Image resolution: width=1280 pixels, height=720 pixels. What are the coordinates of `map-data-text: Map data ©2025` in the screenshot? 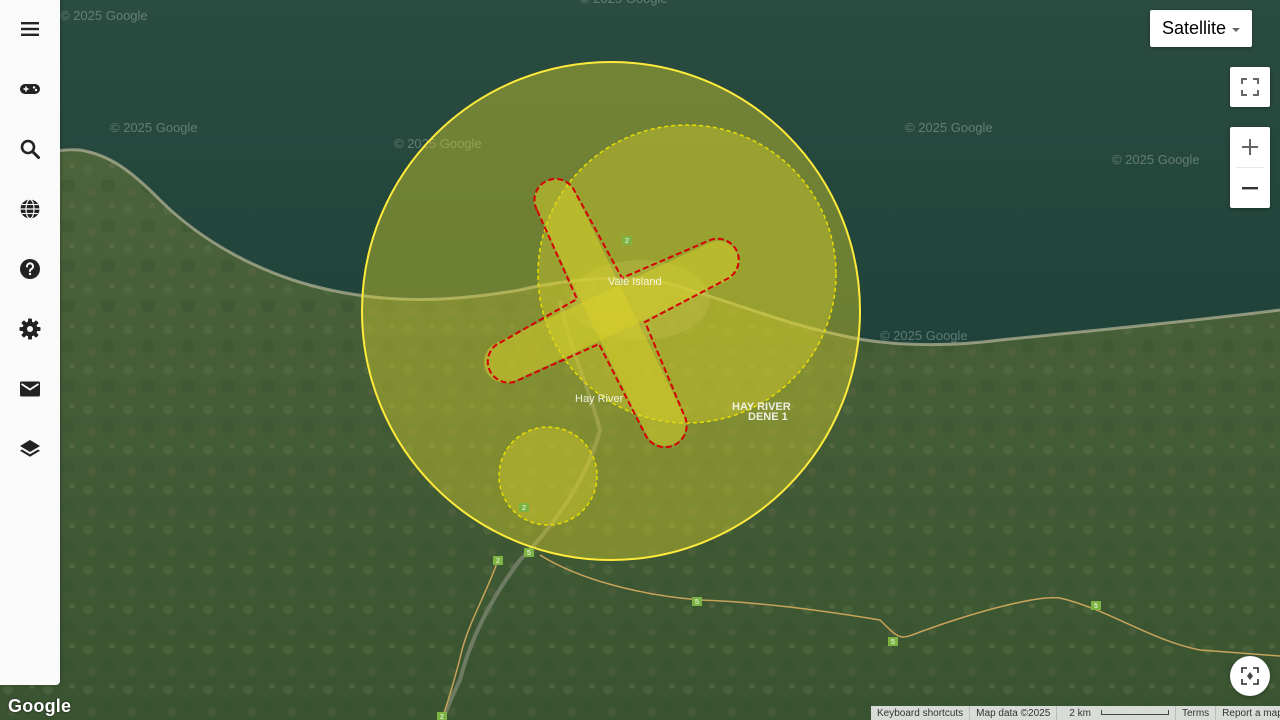 It's located at (1013, 713).